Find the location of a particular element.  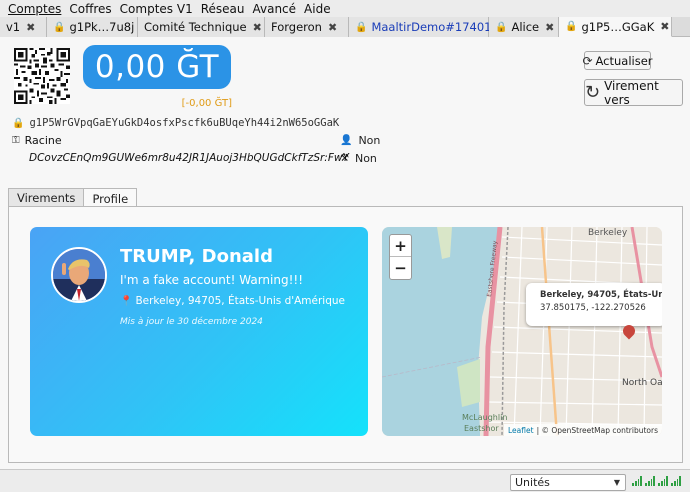

account-type: ⚿ Racine is located at coordinates (37, 140).